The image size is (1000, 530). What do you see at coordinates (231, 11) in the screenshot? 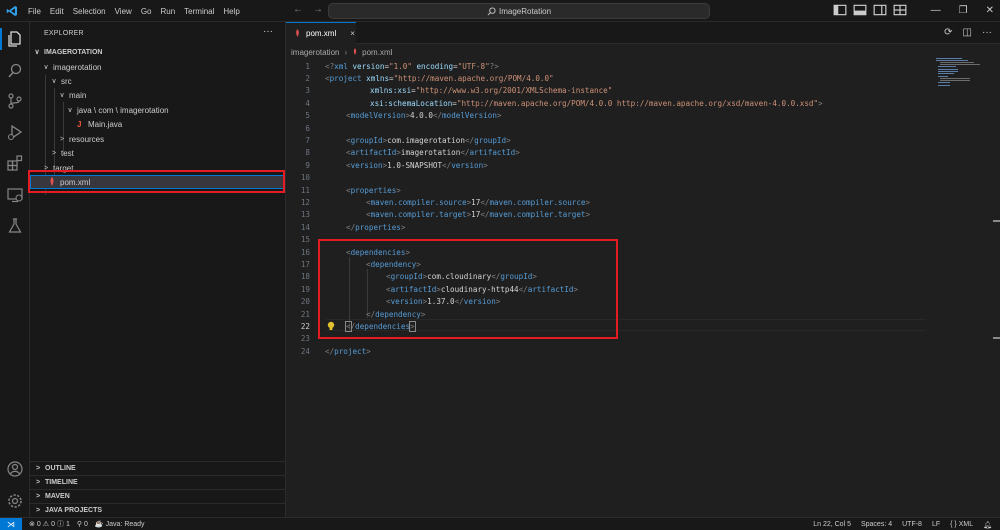
I see `menu-help: Help` at bounding box center [231, 11].